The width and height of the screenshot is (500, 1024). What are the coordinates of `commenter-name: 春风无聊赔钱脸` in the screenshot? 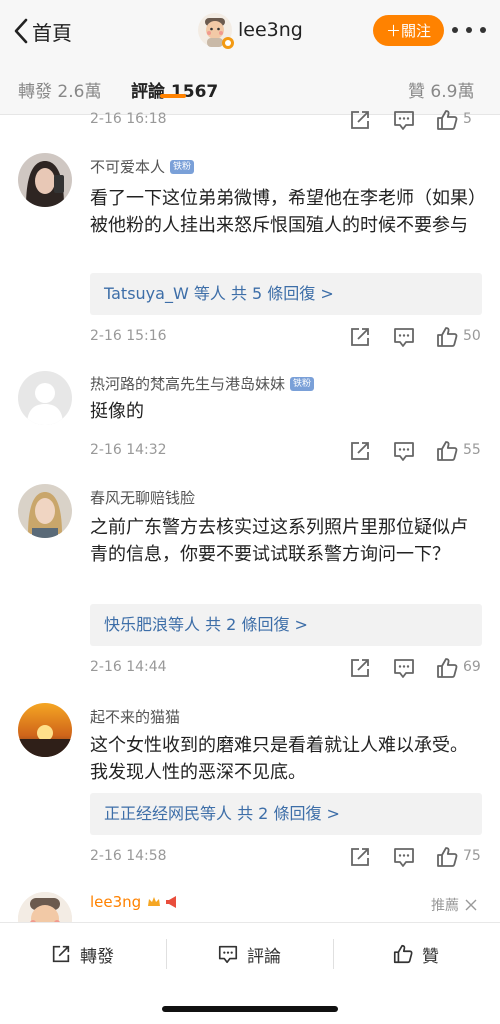 It's located at (142, 497).